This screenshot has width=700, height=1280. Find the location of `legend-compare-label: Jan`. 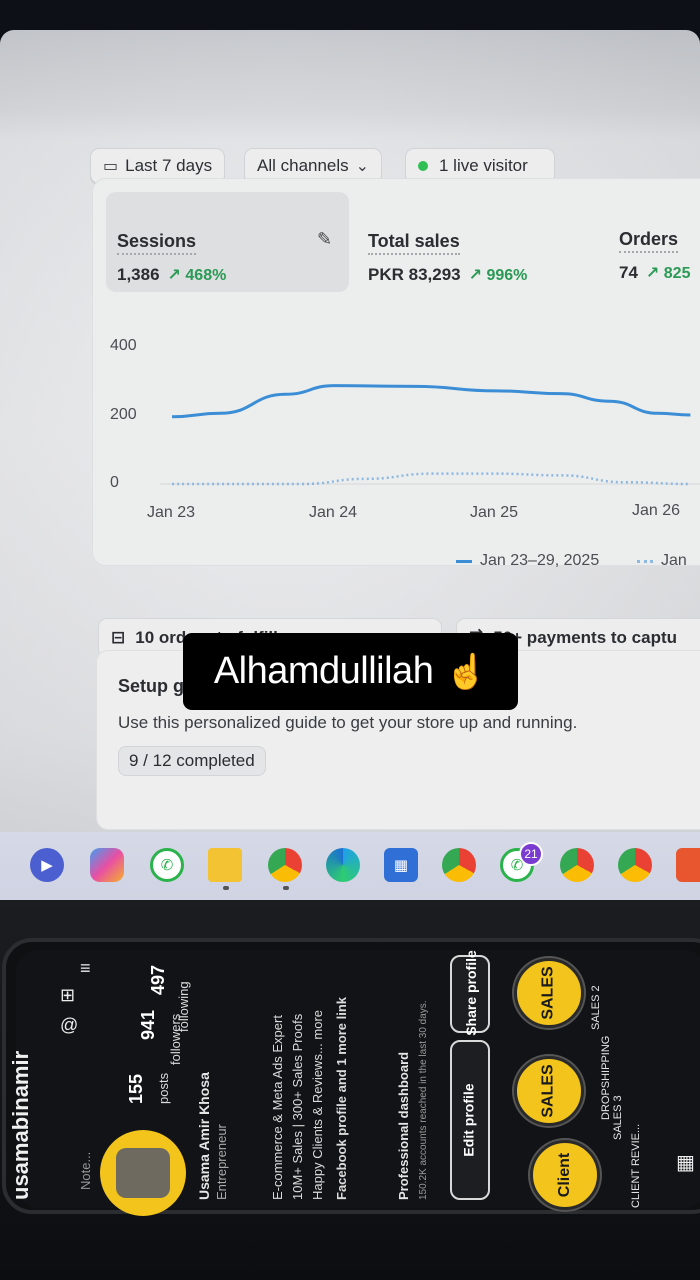

legend-compare-label: Jan is located at coordinates (674, 560).